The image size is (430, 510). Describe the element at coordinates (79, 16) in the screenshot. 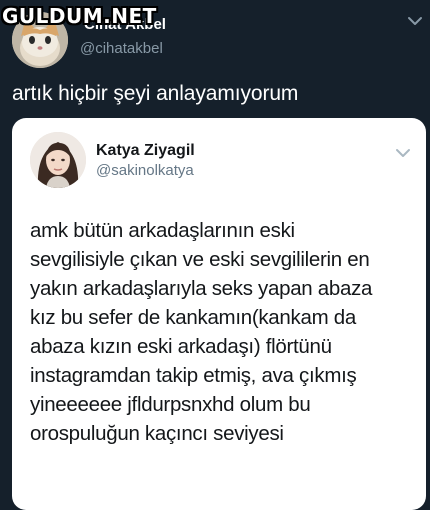

I see `watermark-logo: GULDUM.NET` at that location.